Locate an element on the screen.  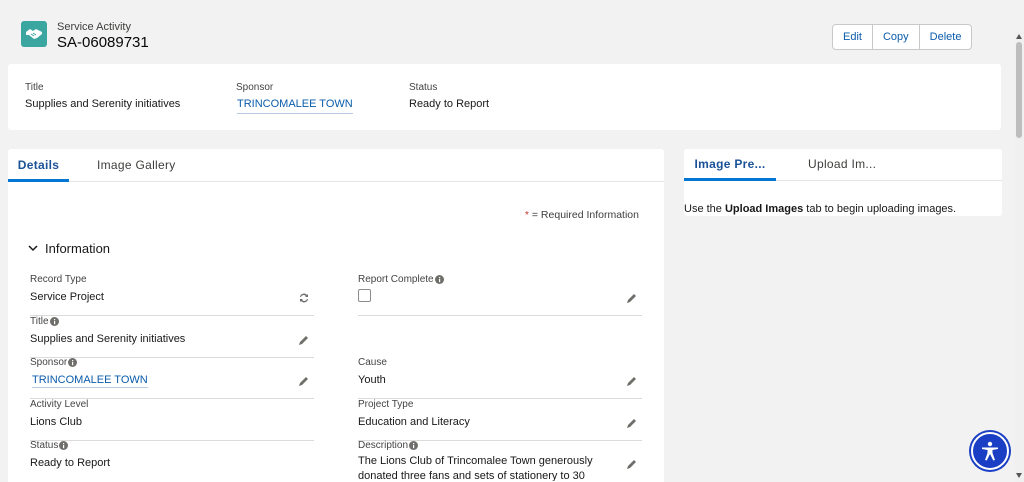
field-label-text: Status is located at coordinates (44, 445).